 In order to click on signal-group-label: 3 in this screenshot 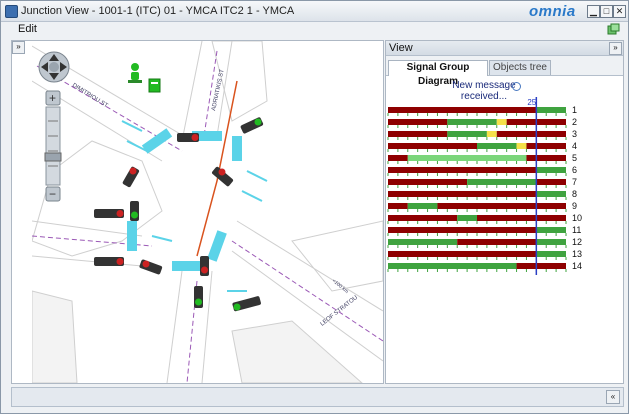, I will do `click(574, 134)`.